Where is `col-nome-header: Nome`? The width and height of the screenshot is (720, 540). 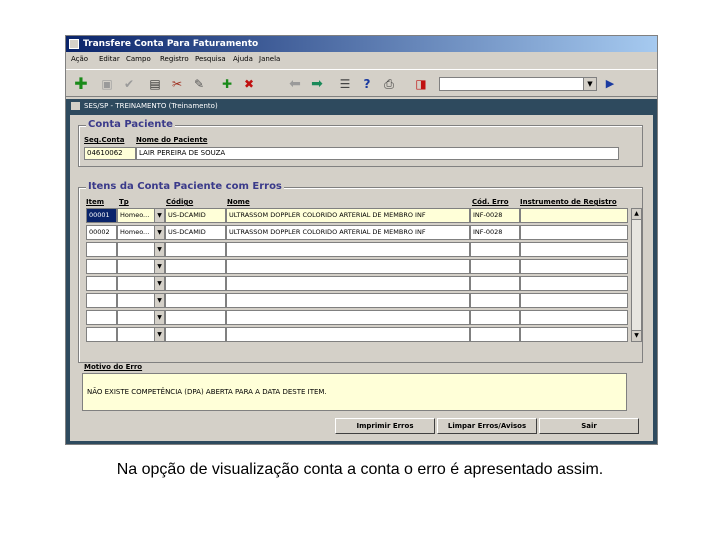
col-nome-header: Nome is located at coordinates (238, 202).